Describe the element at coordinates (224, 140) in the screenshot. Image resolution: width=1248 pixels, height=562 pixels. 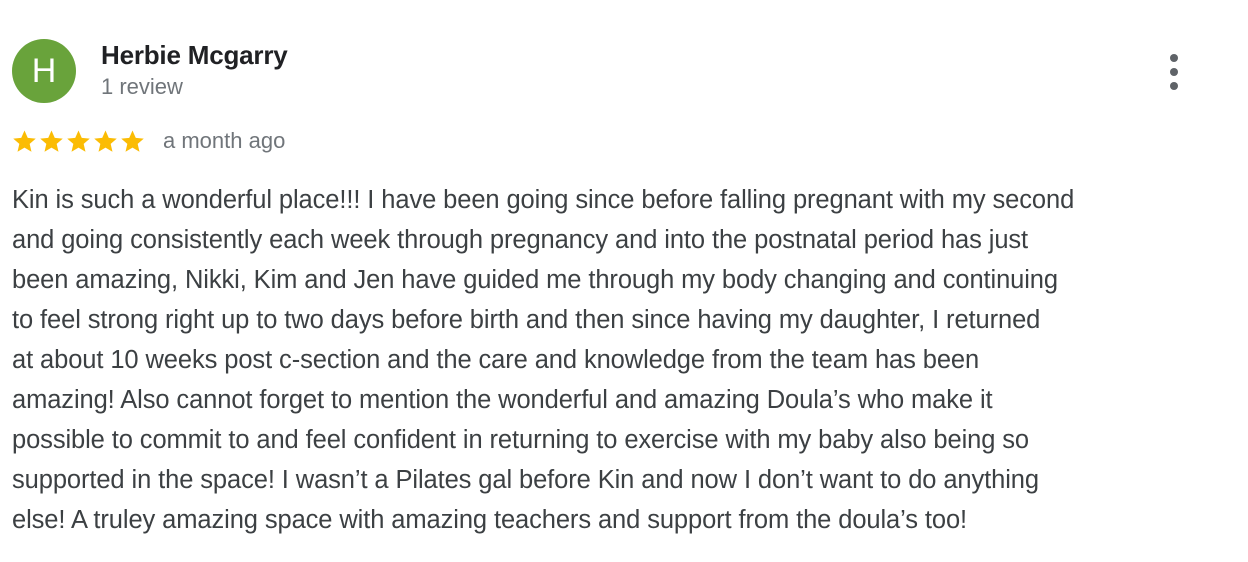
I see `review-date: a month ago` at that location.